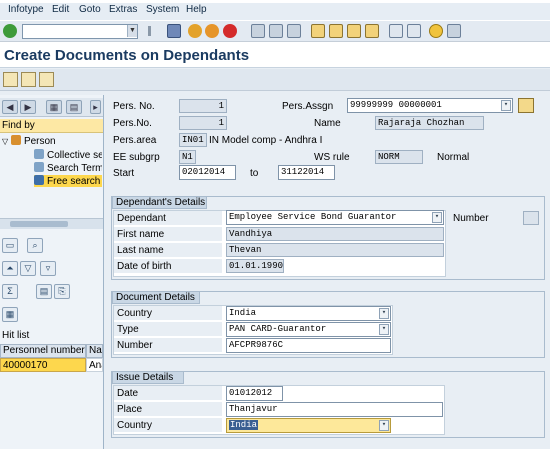  Describe the element at coordinates (506, 105) in the screenshot. I see `dropdown-icon: ▾` at that location.